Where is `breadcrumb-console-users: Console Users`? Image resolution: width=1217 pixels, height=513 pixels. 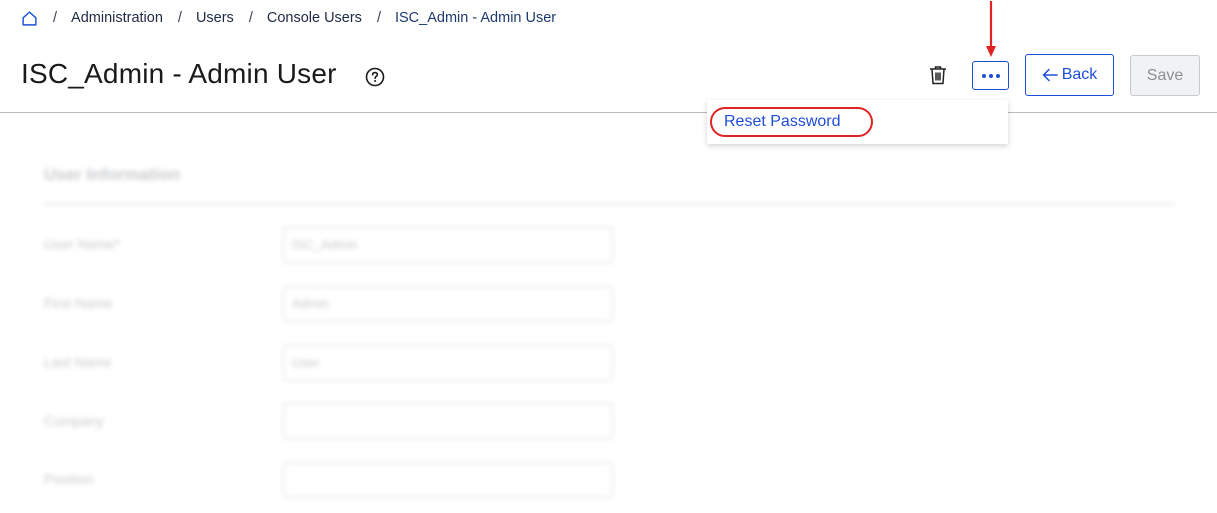 breadcrumb-console-users: Console Users is located at coordinates (314, 18).